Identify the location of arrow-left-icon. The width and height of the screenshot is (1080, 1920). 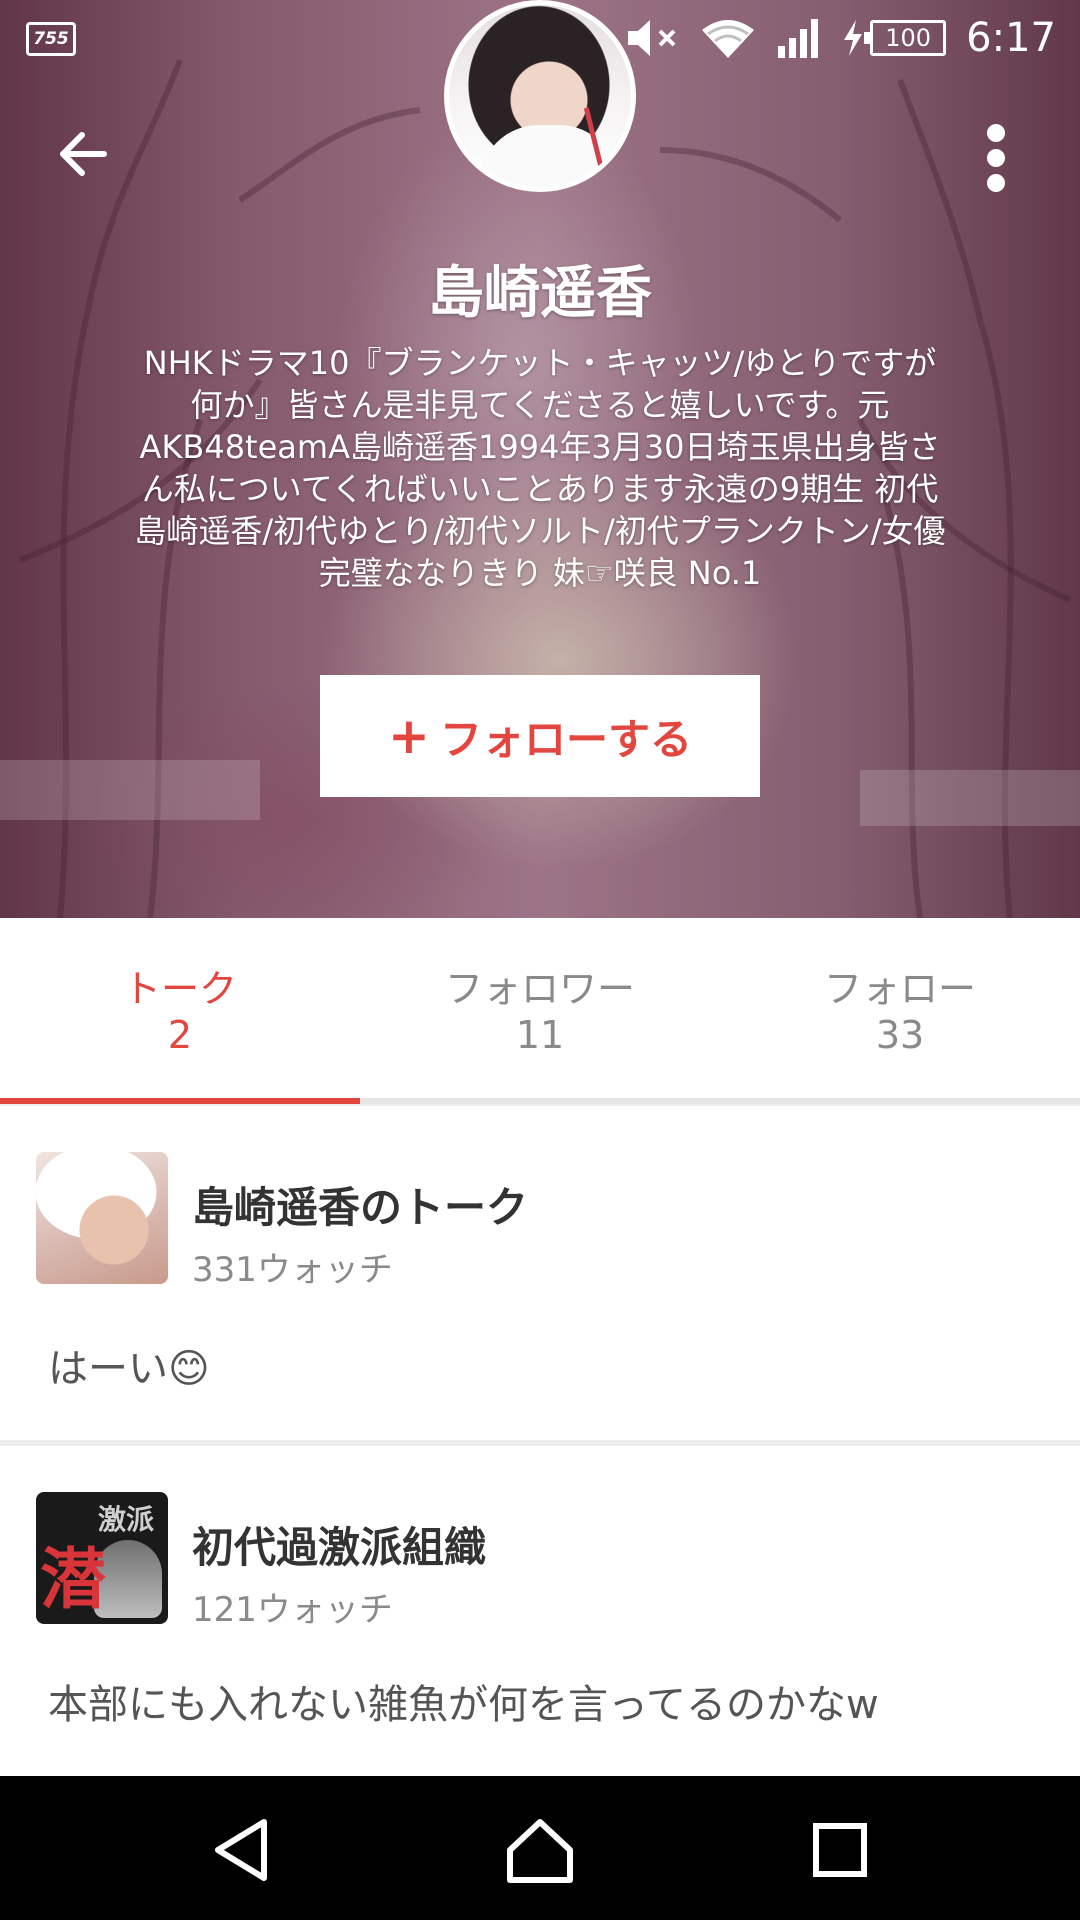
(83, 154).